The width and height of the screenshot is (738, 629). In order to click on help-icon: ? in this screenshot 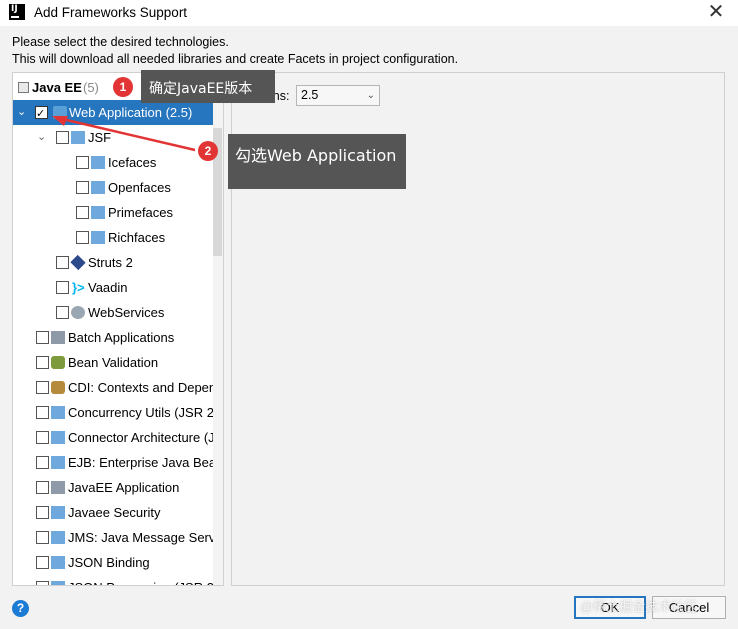, I will do `click(20, 608)`.